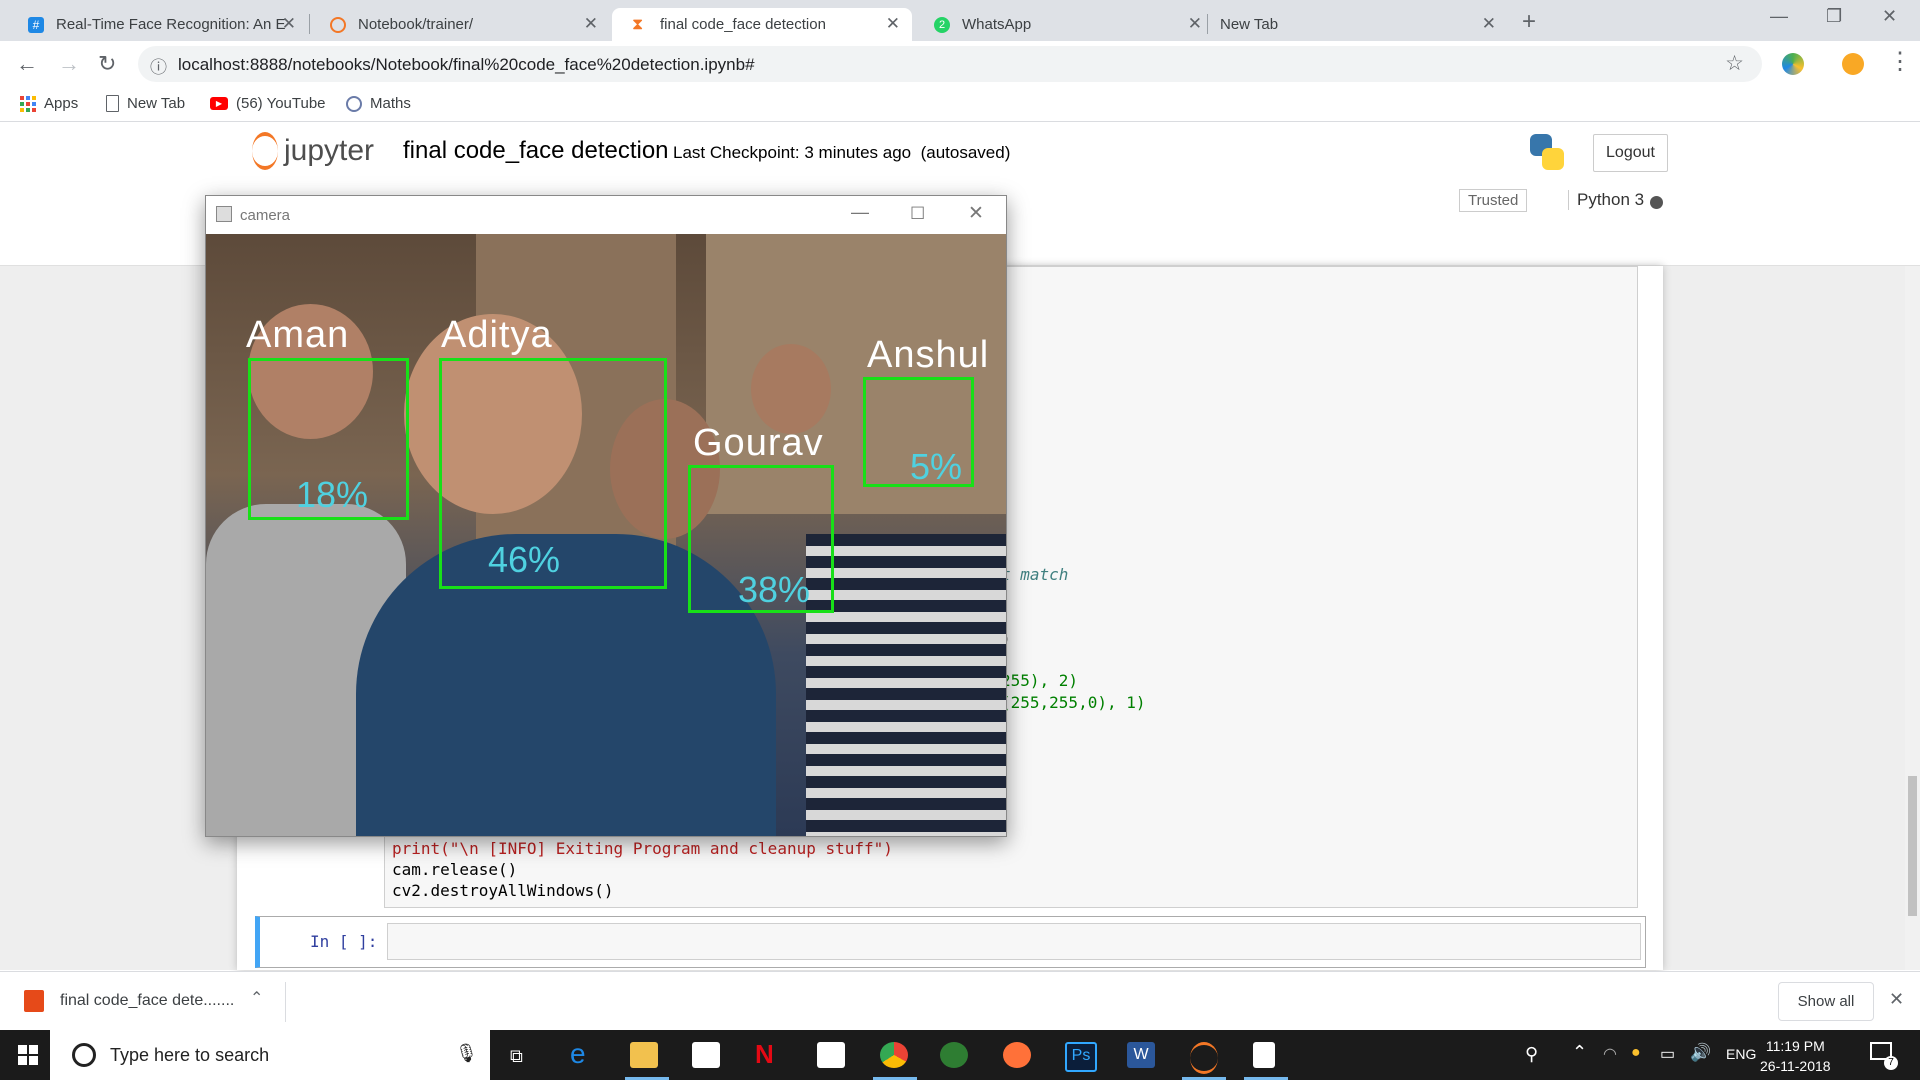  What do you see at coordinates (1779, 16) in the screenshot?
I see `minimize-icon: —` at bounding box center [1779, 16].